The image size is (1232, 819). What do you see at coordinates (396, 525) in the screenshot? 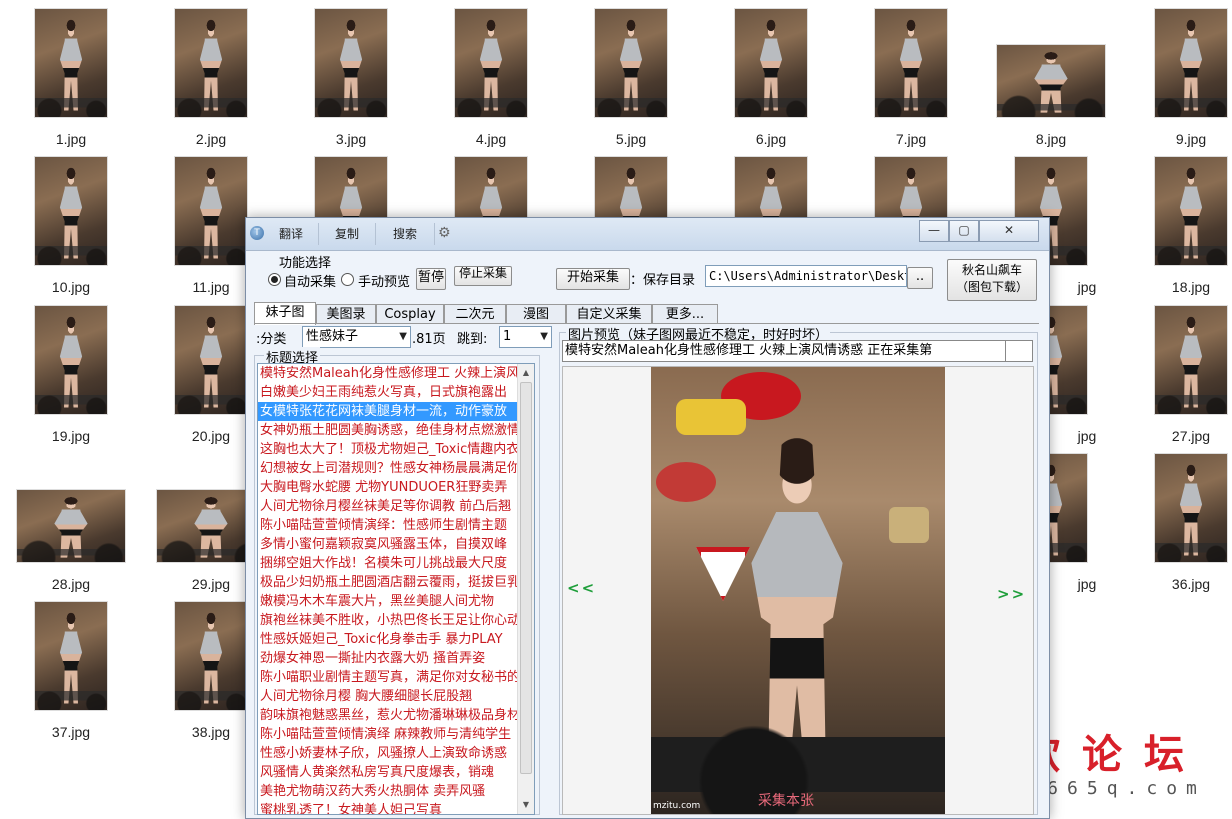
I see `list-item: 陈小喵陆萱萱倾情演绎：性感师生剧情主题` at bounding box center [396, 525].